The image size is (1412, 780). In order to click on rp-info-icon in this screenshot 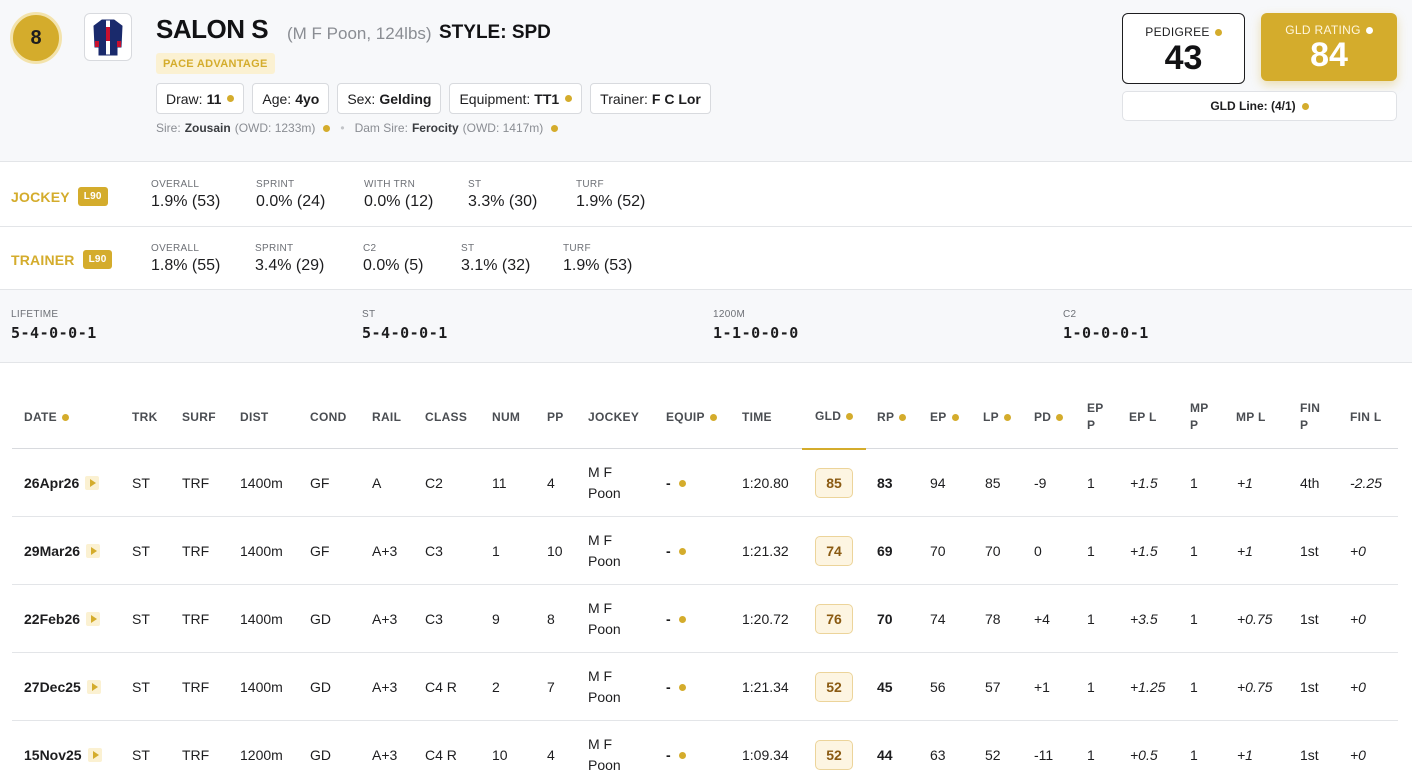, I will do `click(903, 417)`.